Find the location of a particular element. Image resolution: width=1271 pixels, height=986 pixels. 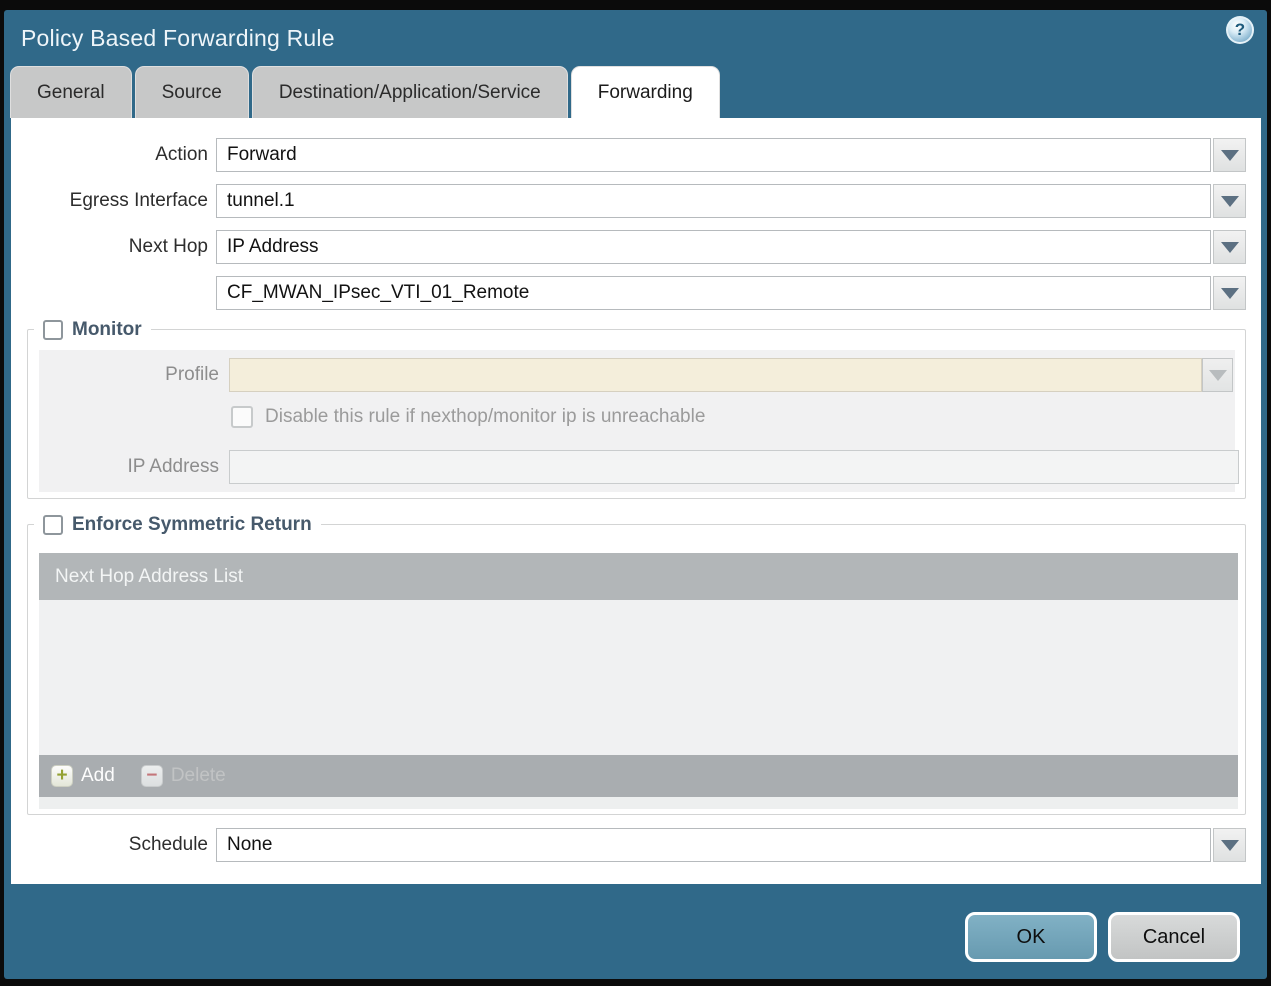

action-dropdown-button is located at coordinates (1229, 155).